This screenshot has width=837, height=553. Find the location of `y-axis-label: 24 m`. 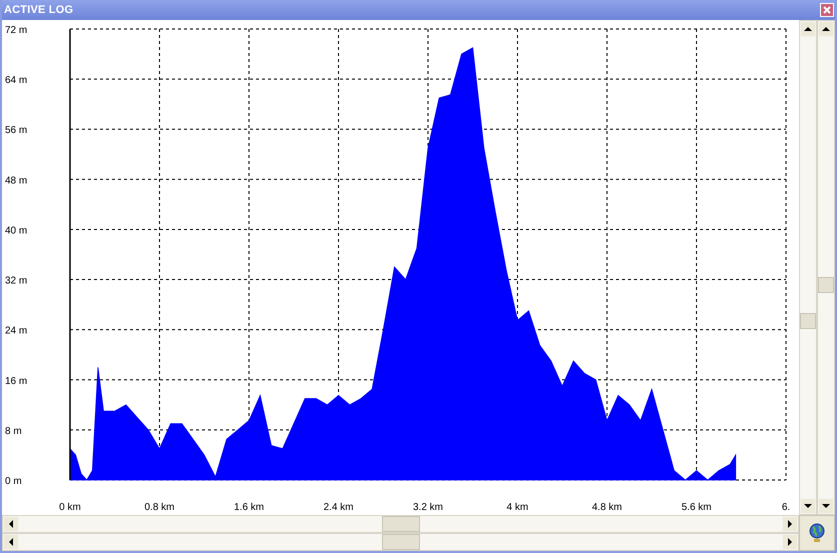

y-axis-label: 24 m is located at coordinates (16, 331).